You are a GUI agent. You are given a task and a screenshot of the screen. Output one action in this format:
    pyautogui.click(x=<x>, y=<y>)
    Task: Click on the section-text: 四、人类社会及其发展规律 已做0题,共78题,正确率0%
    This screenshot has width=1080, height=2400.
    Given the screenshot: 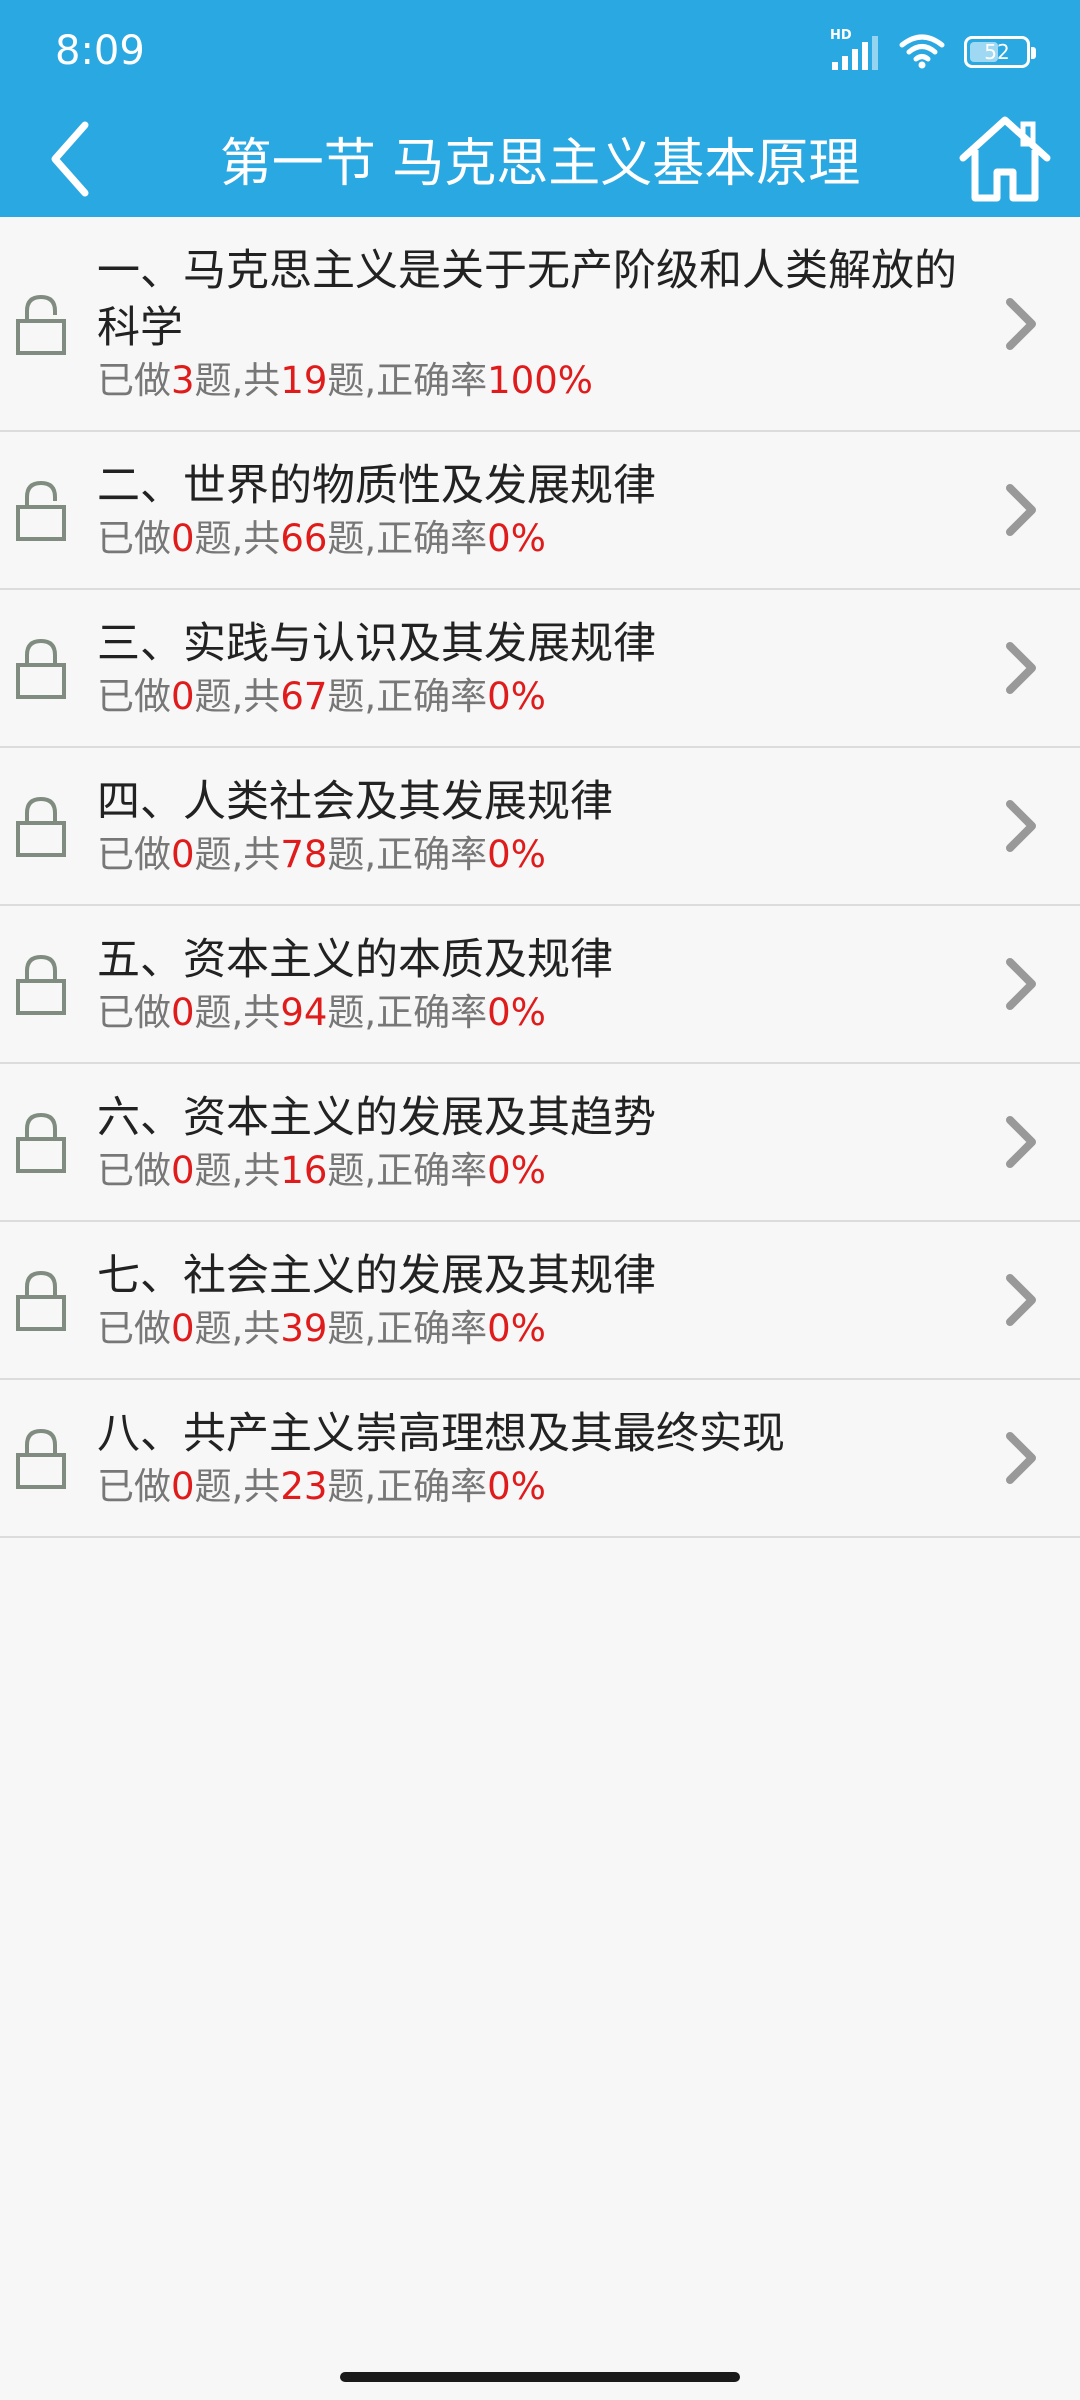 What is the action you would take?
    pyautogui.click(x=533, y=826)
    